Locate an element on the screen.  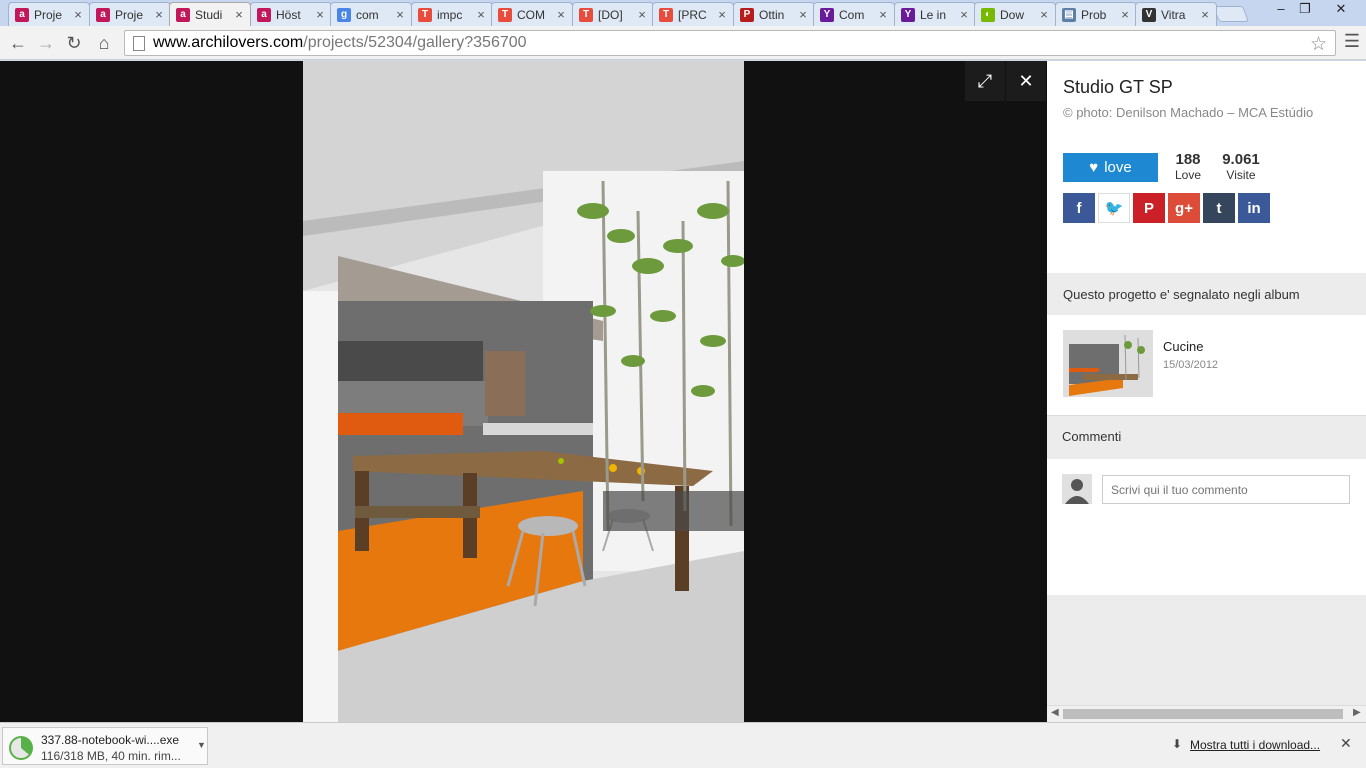
browser-tab: g com × is located at coordinates (371, 14).